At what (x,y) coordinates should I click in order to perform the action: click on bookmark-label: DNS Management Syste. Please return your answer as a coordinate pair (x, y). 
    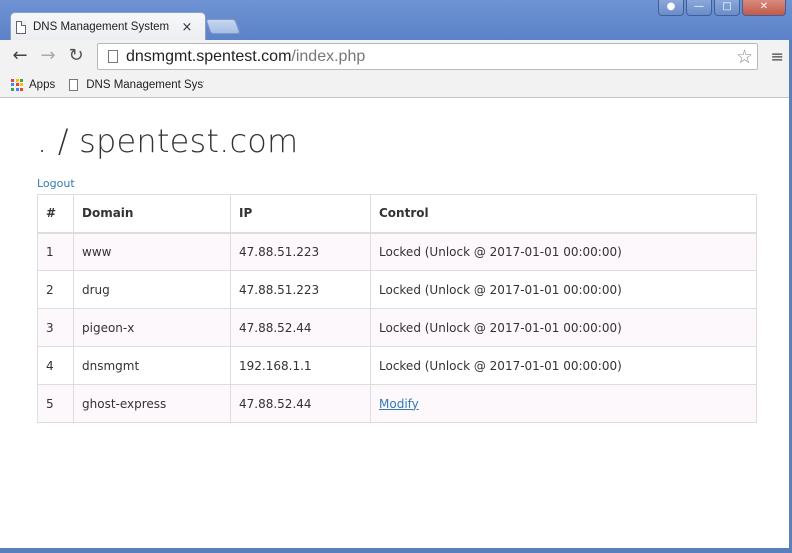
    Looking at the image, I should click on (145, 84).